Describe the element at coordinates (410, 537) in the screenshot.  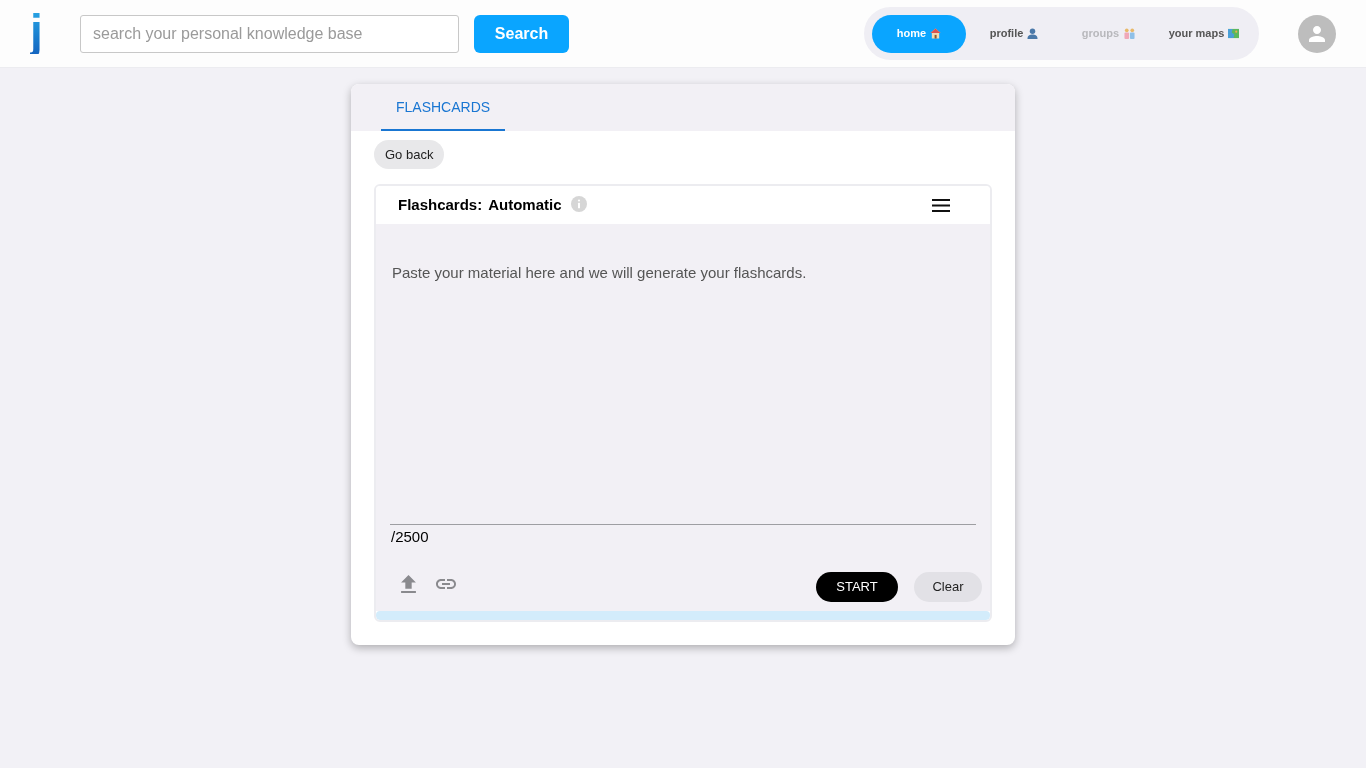
I see `character-count: /2500` at that location.